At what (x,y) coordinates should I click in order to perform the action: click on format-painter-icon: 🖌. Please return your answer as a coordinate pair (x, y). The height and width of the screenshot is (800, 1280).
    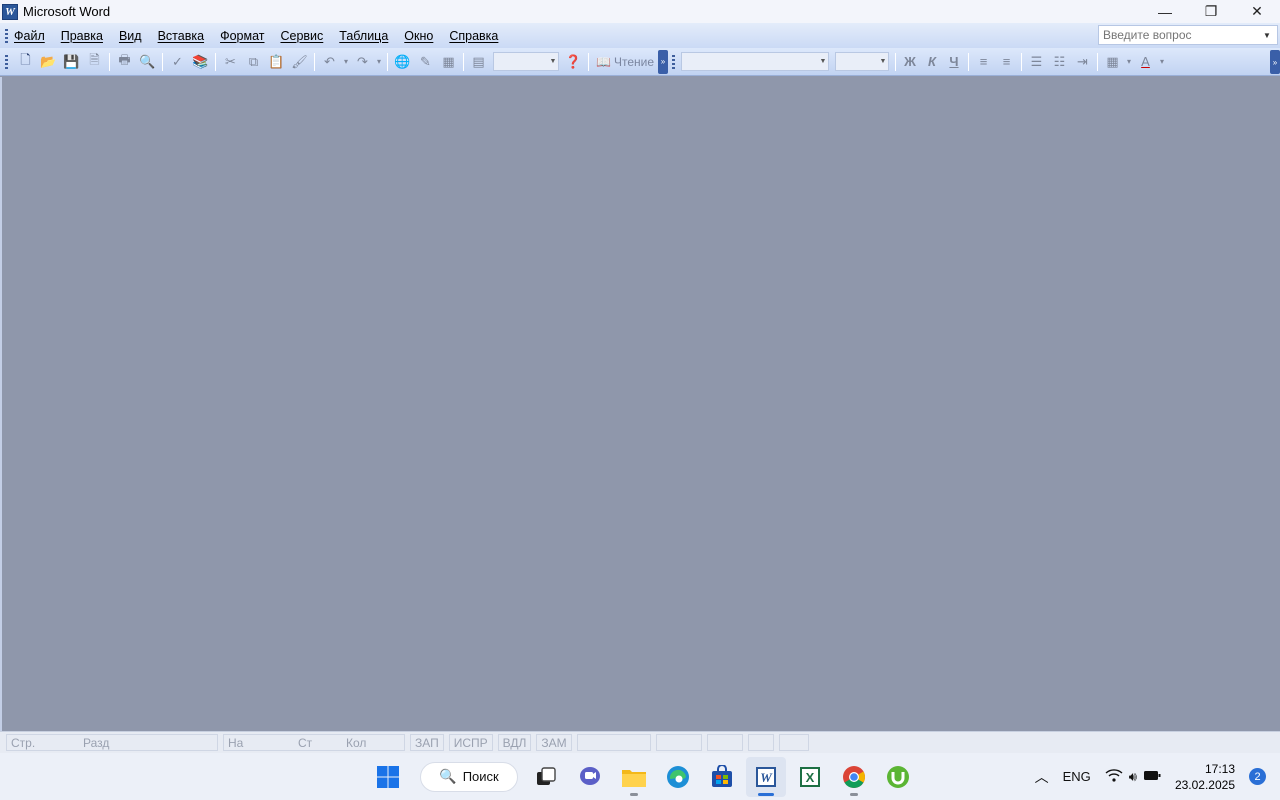
    Looking at the image, I should click on (299, 62).